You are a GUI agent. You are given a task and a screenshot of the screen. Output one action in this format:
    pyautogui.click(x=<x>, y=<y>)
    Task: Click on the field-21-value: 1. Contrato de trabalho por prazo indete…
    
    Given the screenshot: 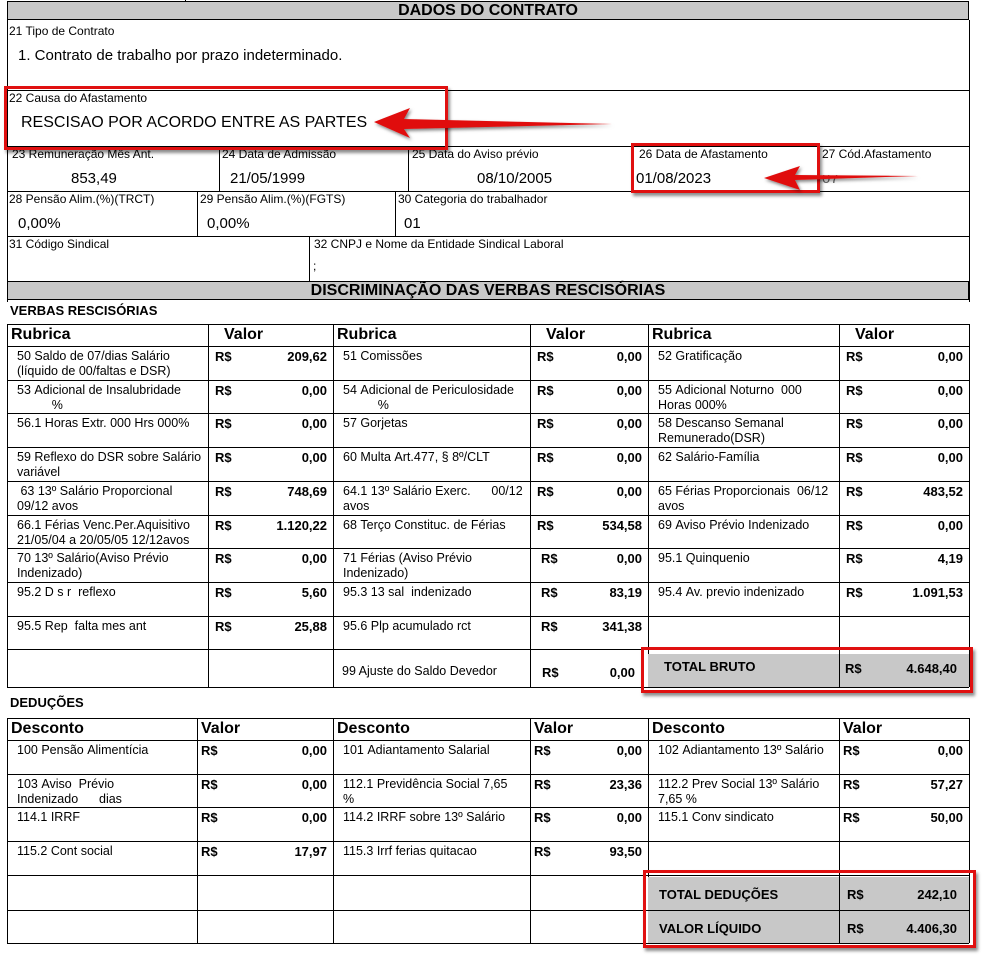 What is the action you would take?
    pyautogui.click(x=180, y=55)
    